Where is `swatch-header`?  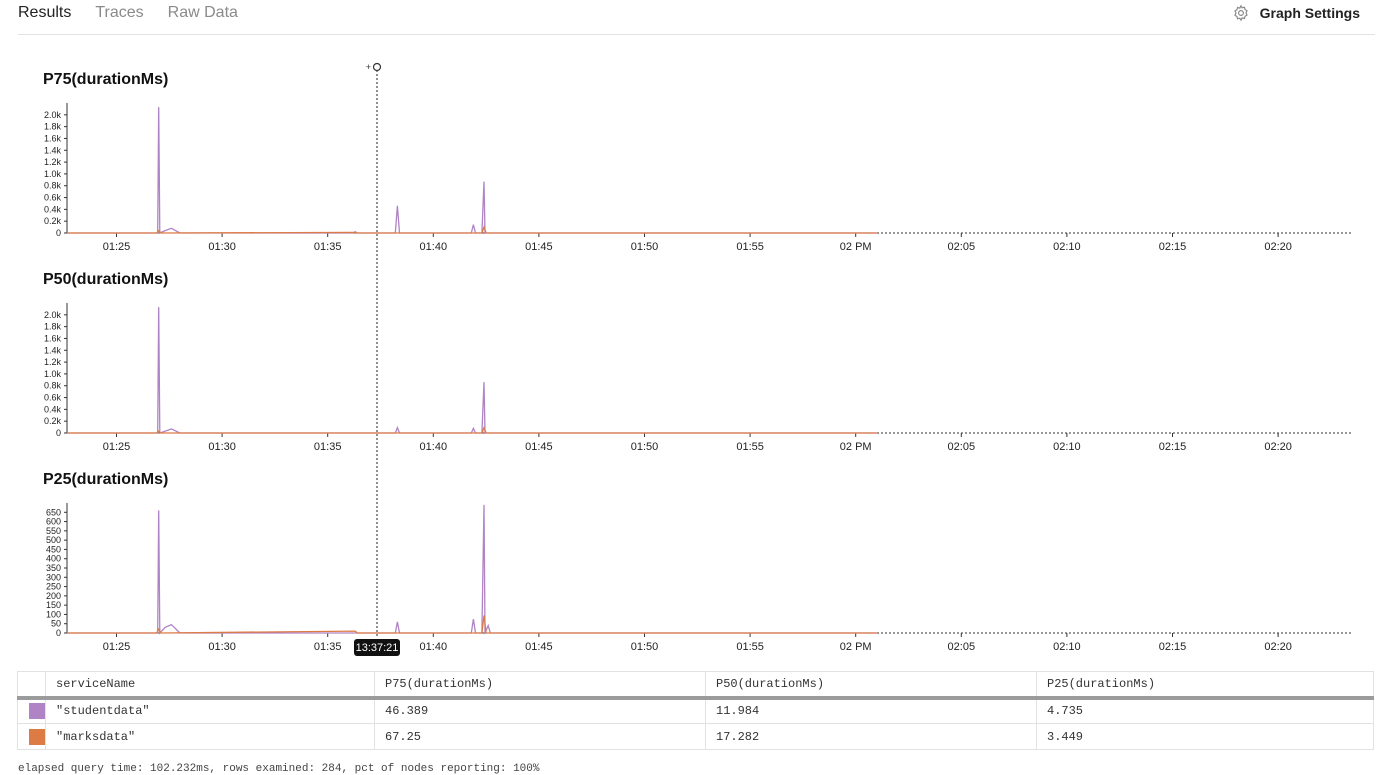
swatch-header is located at coordinates (31, 685).